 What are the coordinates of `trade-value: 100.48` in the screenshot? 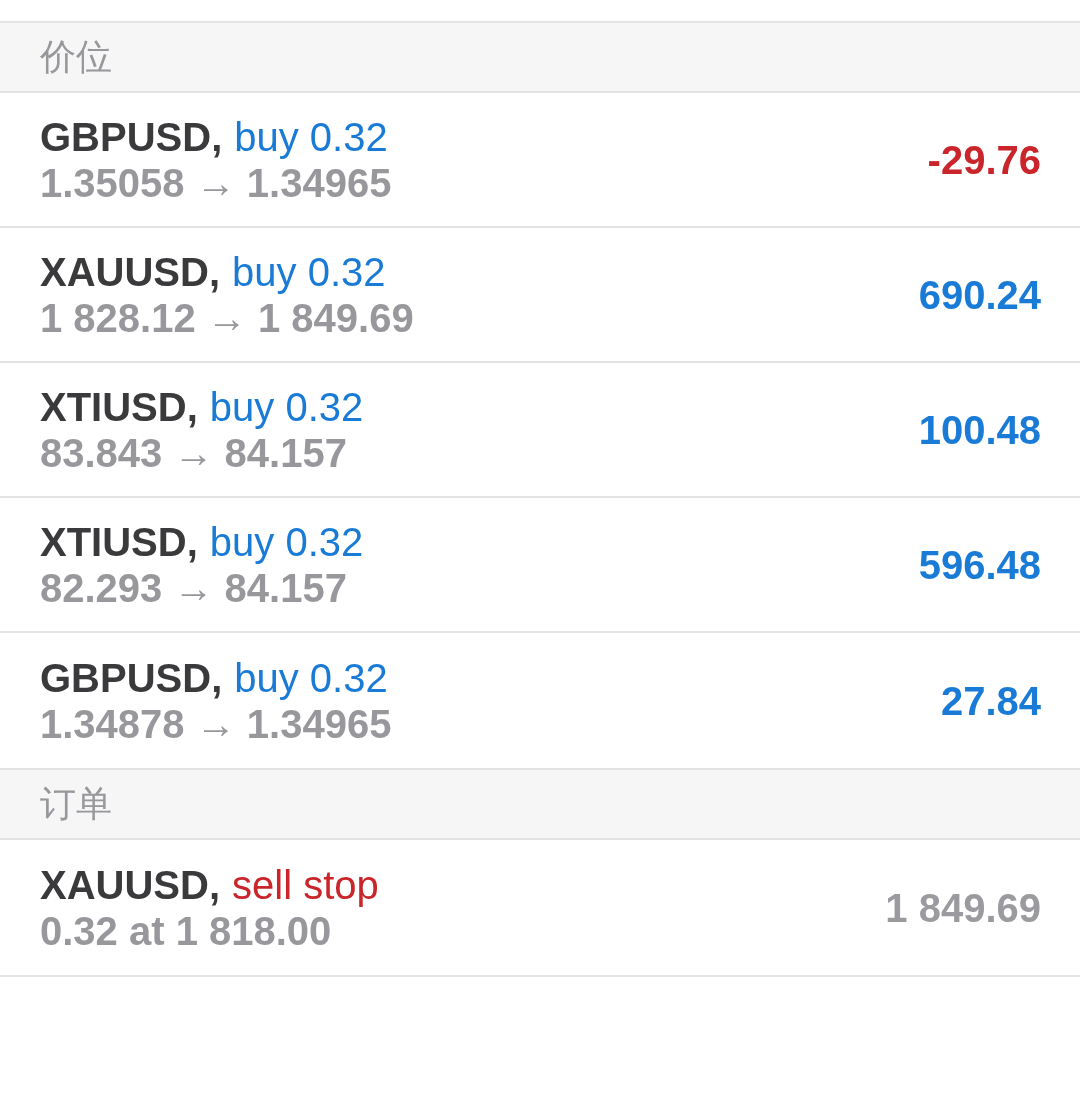 It's located at (979, 429).